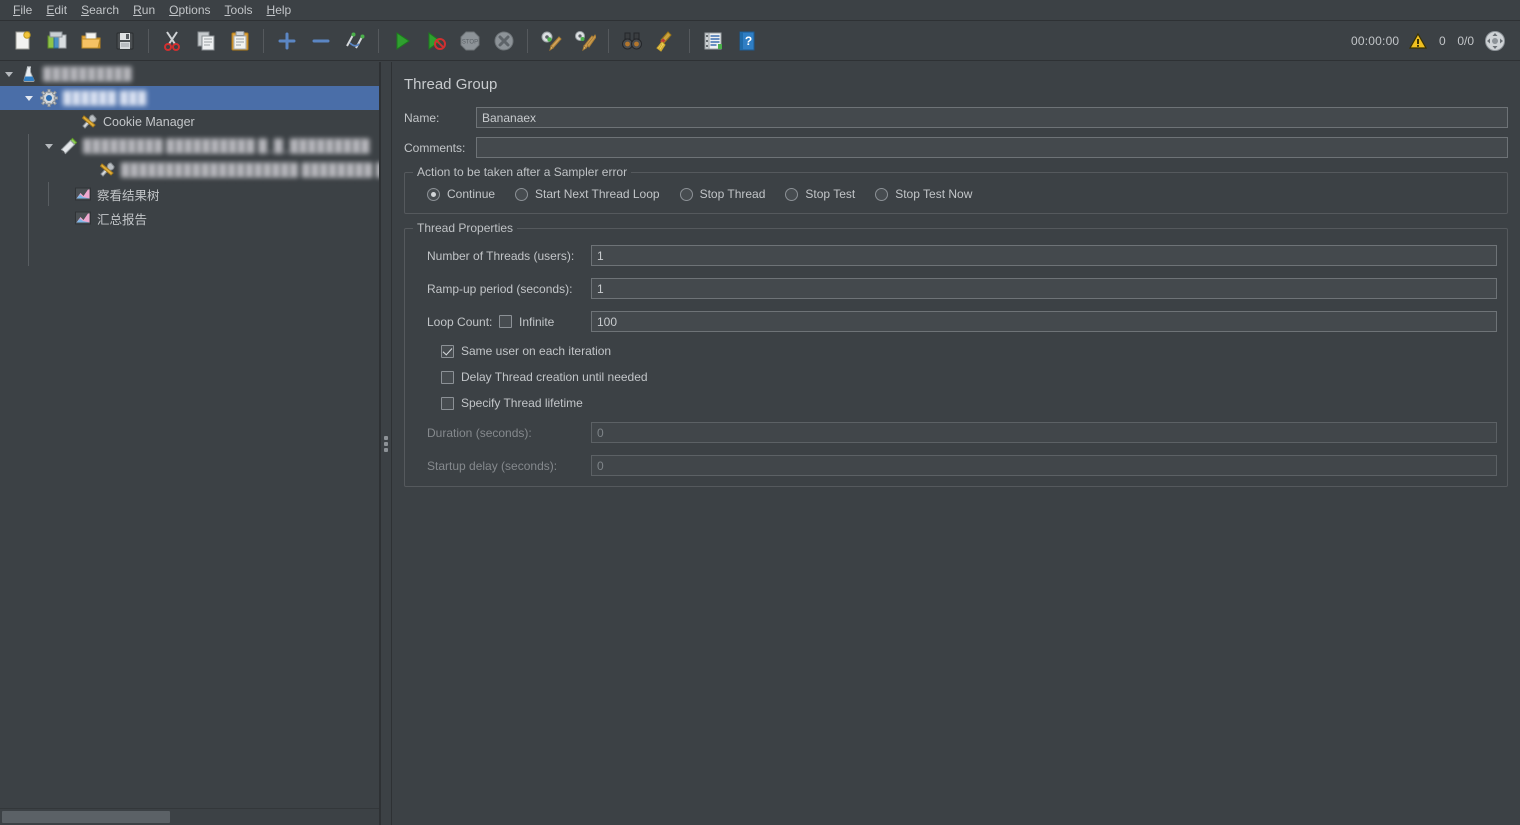 The height and width of the screenshot is (825, 1520). I want to click on radio-label: Stop Thread, so click(732, 194).